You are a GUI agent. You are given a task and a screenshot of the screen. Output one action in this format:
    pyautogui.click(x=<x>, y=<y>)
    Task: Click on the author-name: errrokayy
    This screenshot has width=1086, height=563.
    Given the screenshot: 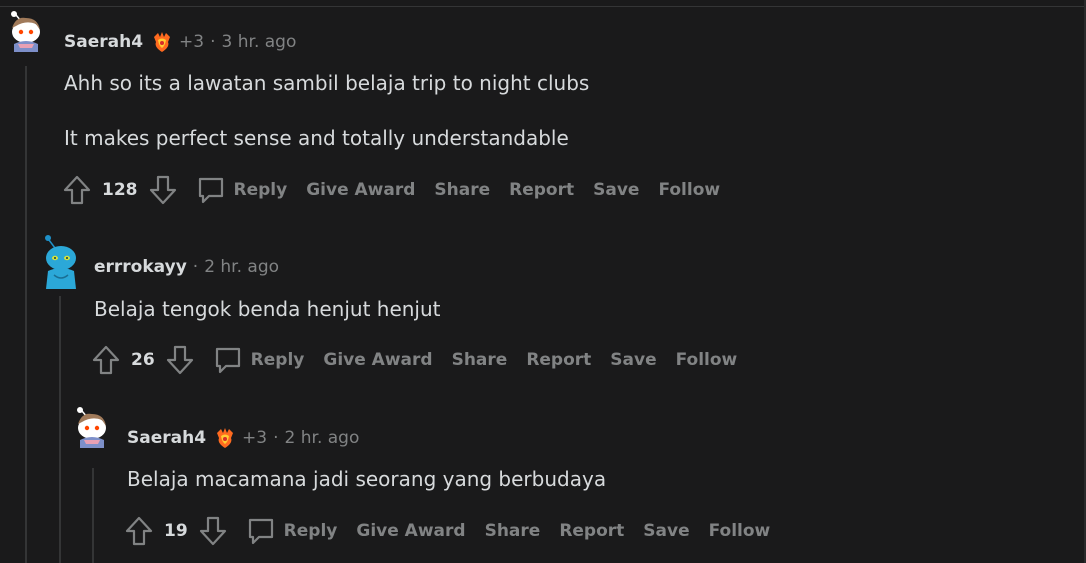 What is the action you would take?
    pyautogui.click(x=140, y=267)
    